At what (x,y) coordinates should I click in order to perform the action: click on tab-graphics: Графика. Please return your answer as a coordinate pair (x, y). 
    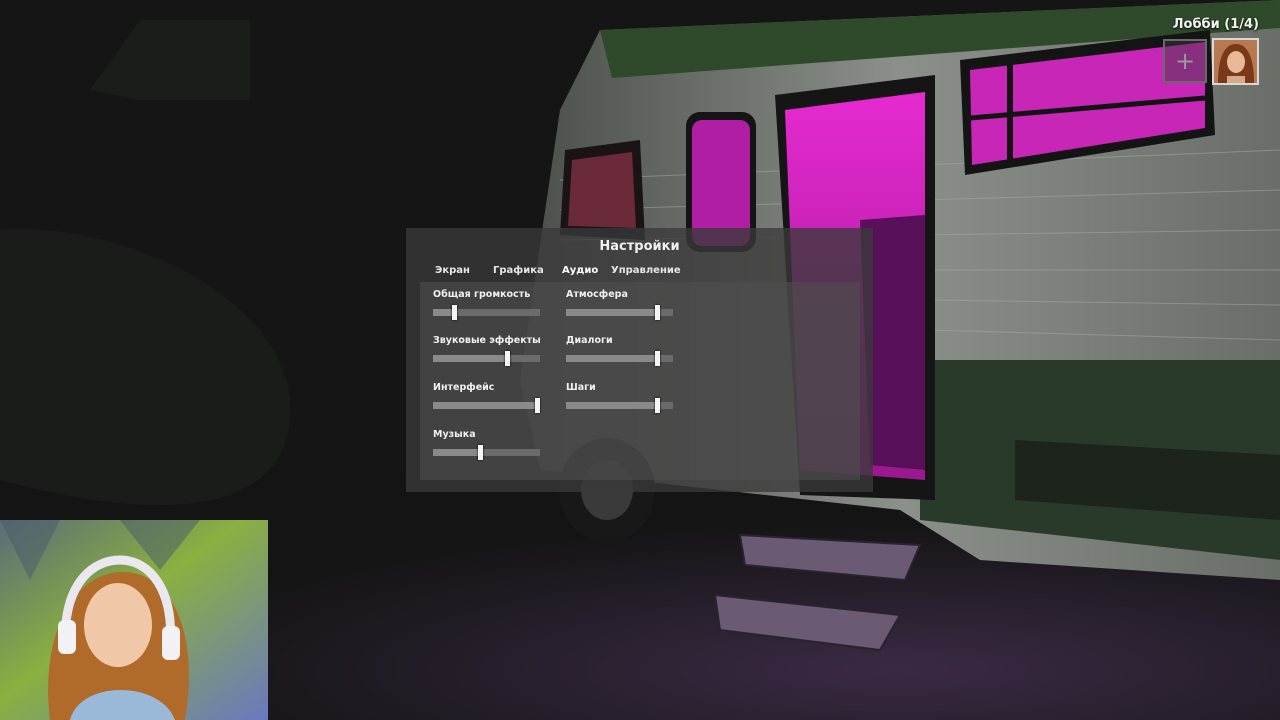
    Looking at the image, I should click on (518, 270).